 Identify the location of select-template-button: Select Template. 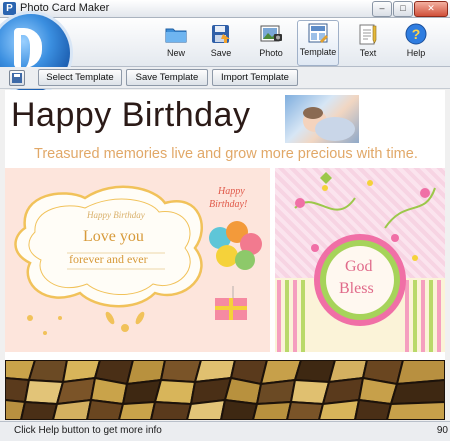
(80, 77).